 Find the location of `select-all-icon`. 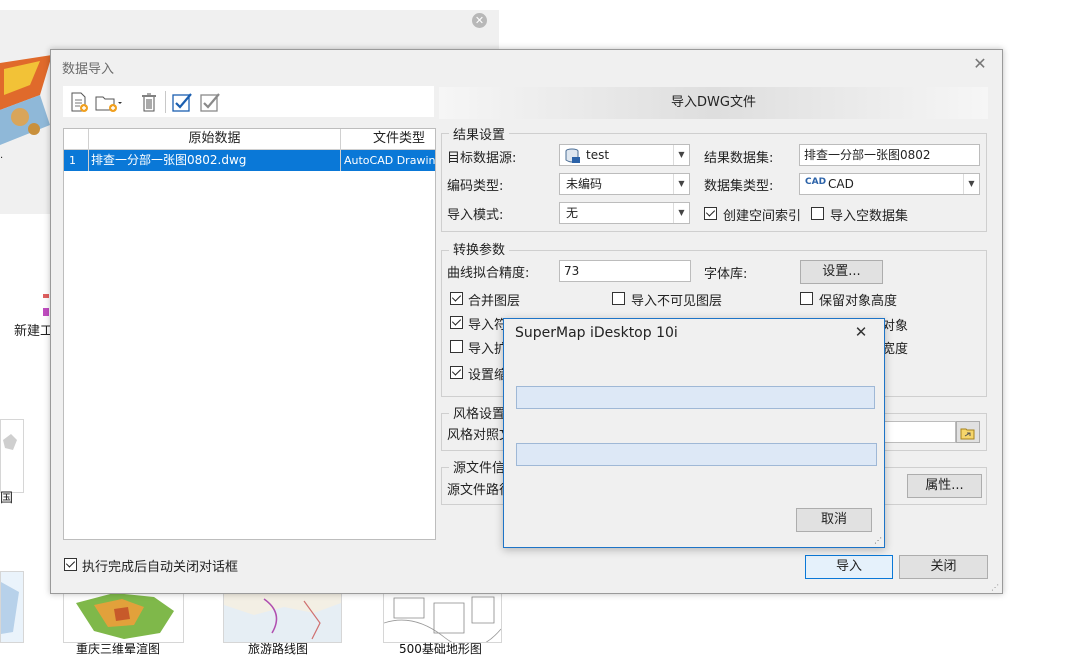

select-all-icon is located at coordinates (182, 102).